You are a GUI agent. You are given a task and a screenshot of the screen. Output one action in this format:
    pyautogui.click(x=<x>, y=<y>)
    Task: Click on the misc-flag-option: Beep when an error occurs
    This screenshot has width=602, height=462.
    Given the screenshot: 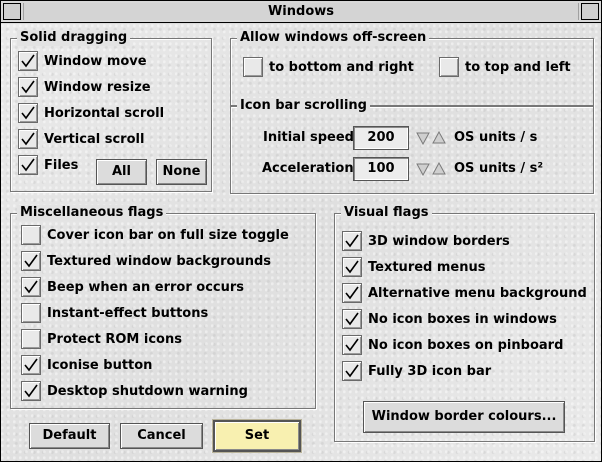 What is the action you would take?
    pyautogui.click(x=132, y=287)
    